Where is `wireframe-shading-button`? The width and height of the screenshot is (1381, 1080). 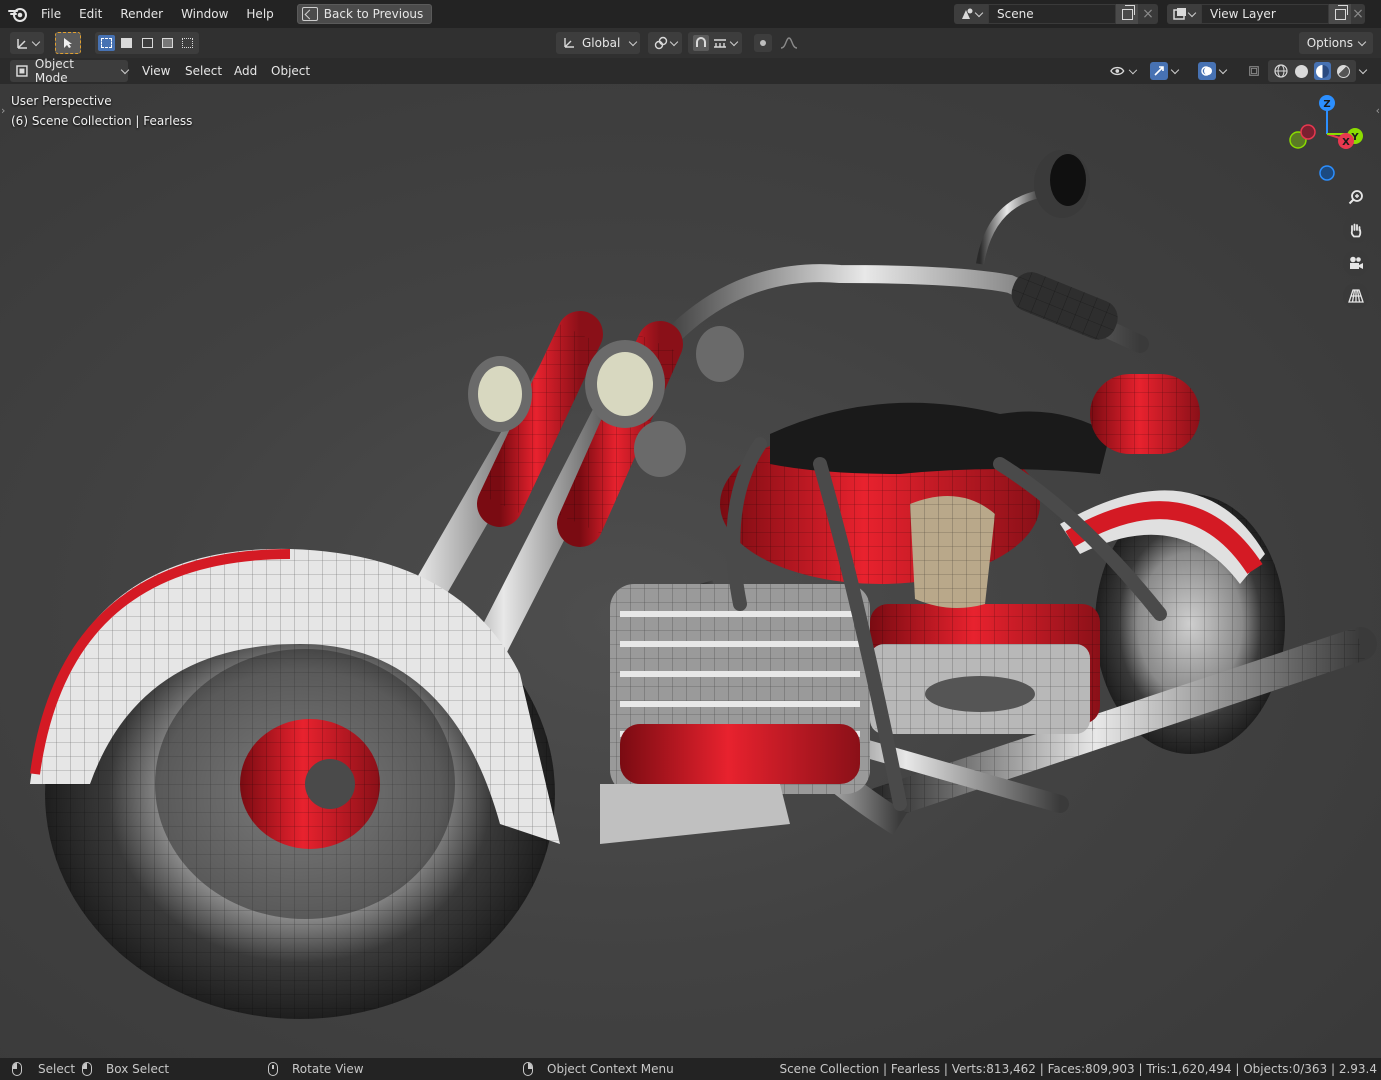
wireframe-shading-button is located at coordinates (1280, 71).